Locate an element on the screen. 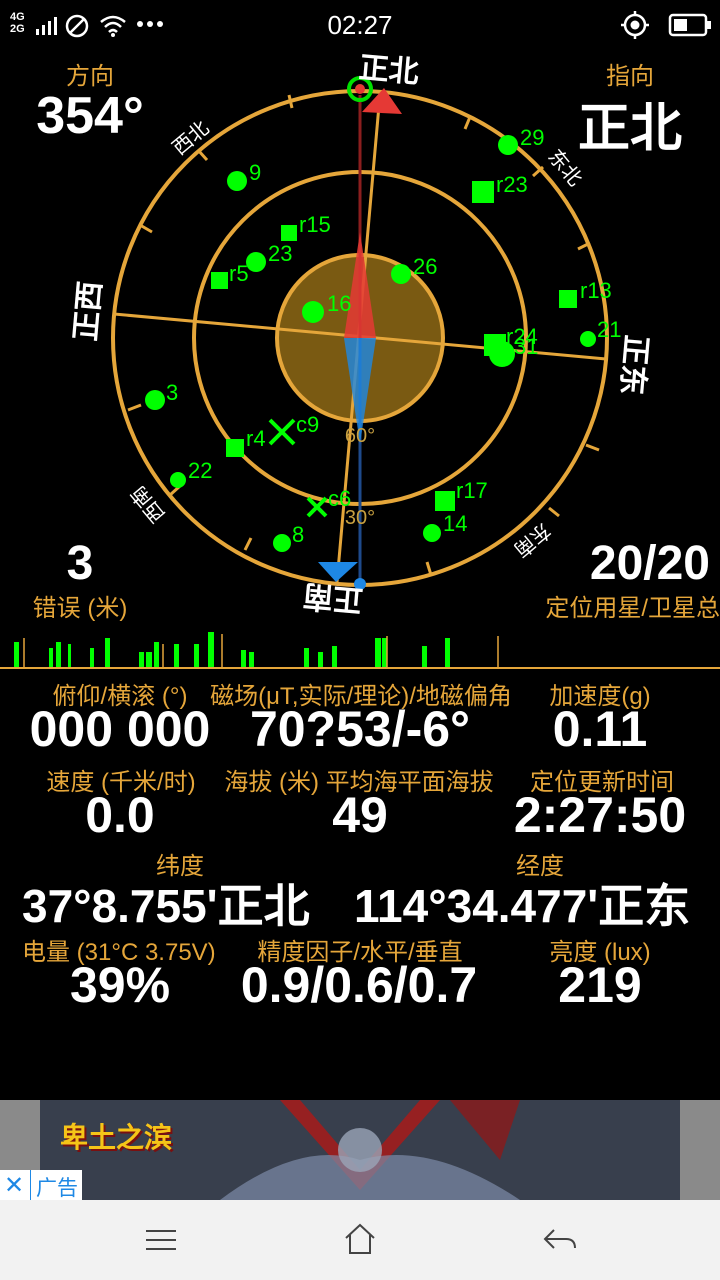  satellite-label: 8 is located at coordinates (298, 534).